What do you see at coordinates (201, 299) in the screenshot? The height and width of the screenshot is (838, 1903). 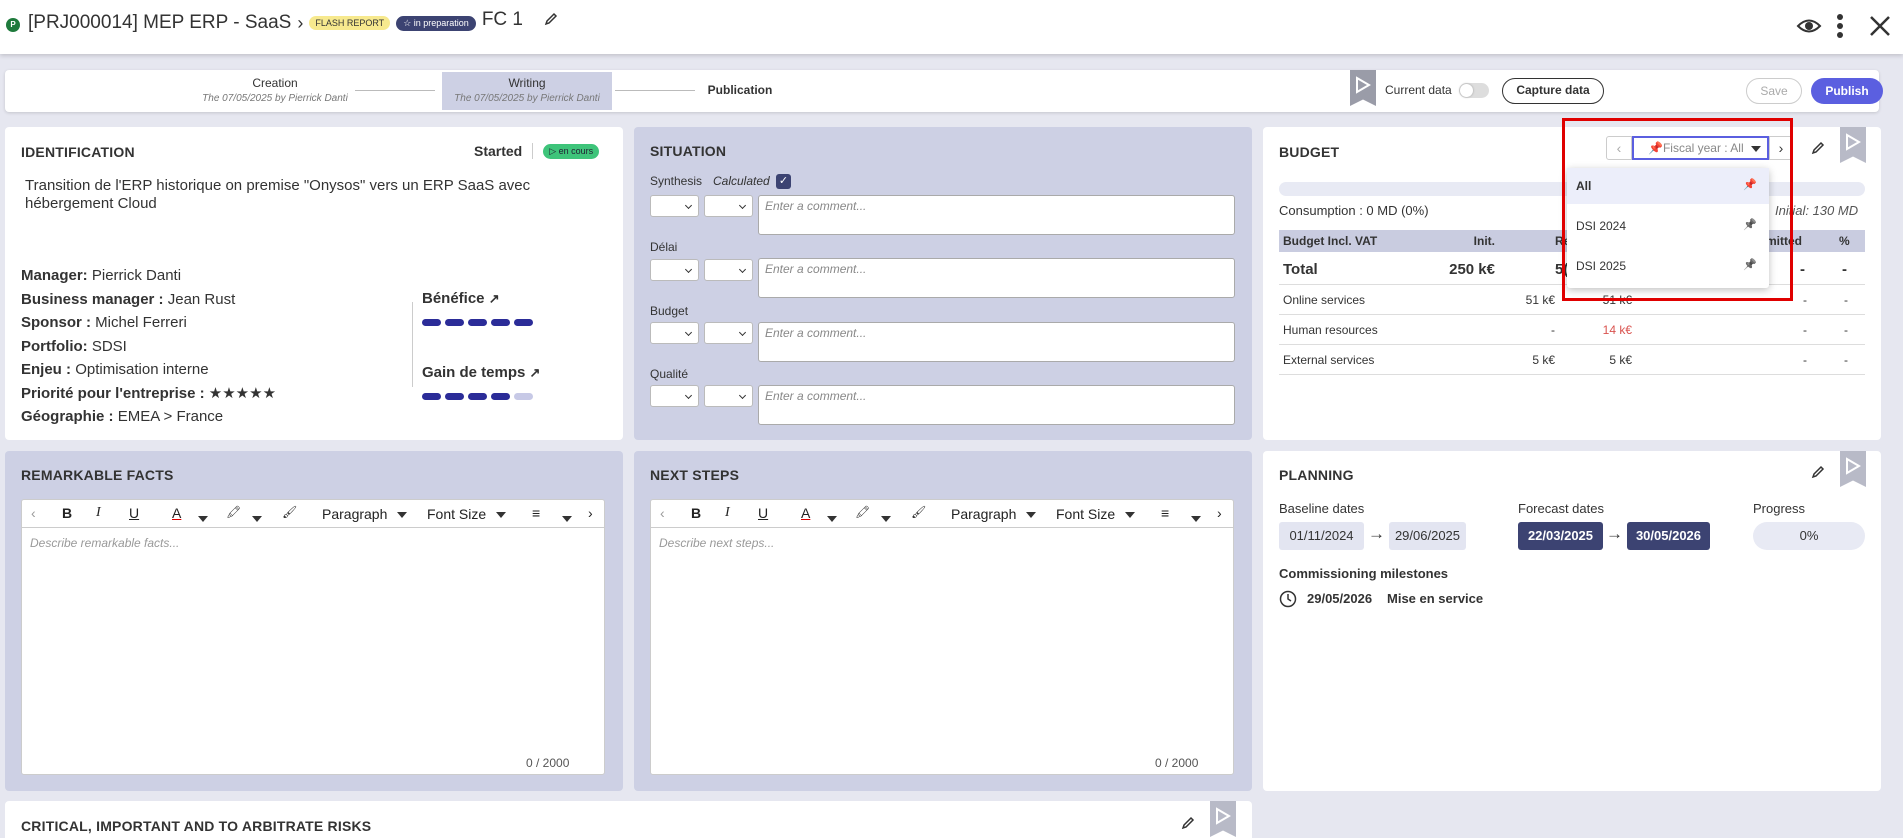 I see `field-value: Jean Rust` at bounding box center [201, 299].